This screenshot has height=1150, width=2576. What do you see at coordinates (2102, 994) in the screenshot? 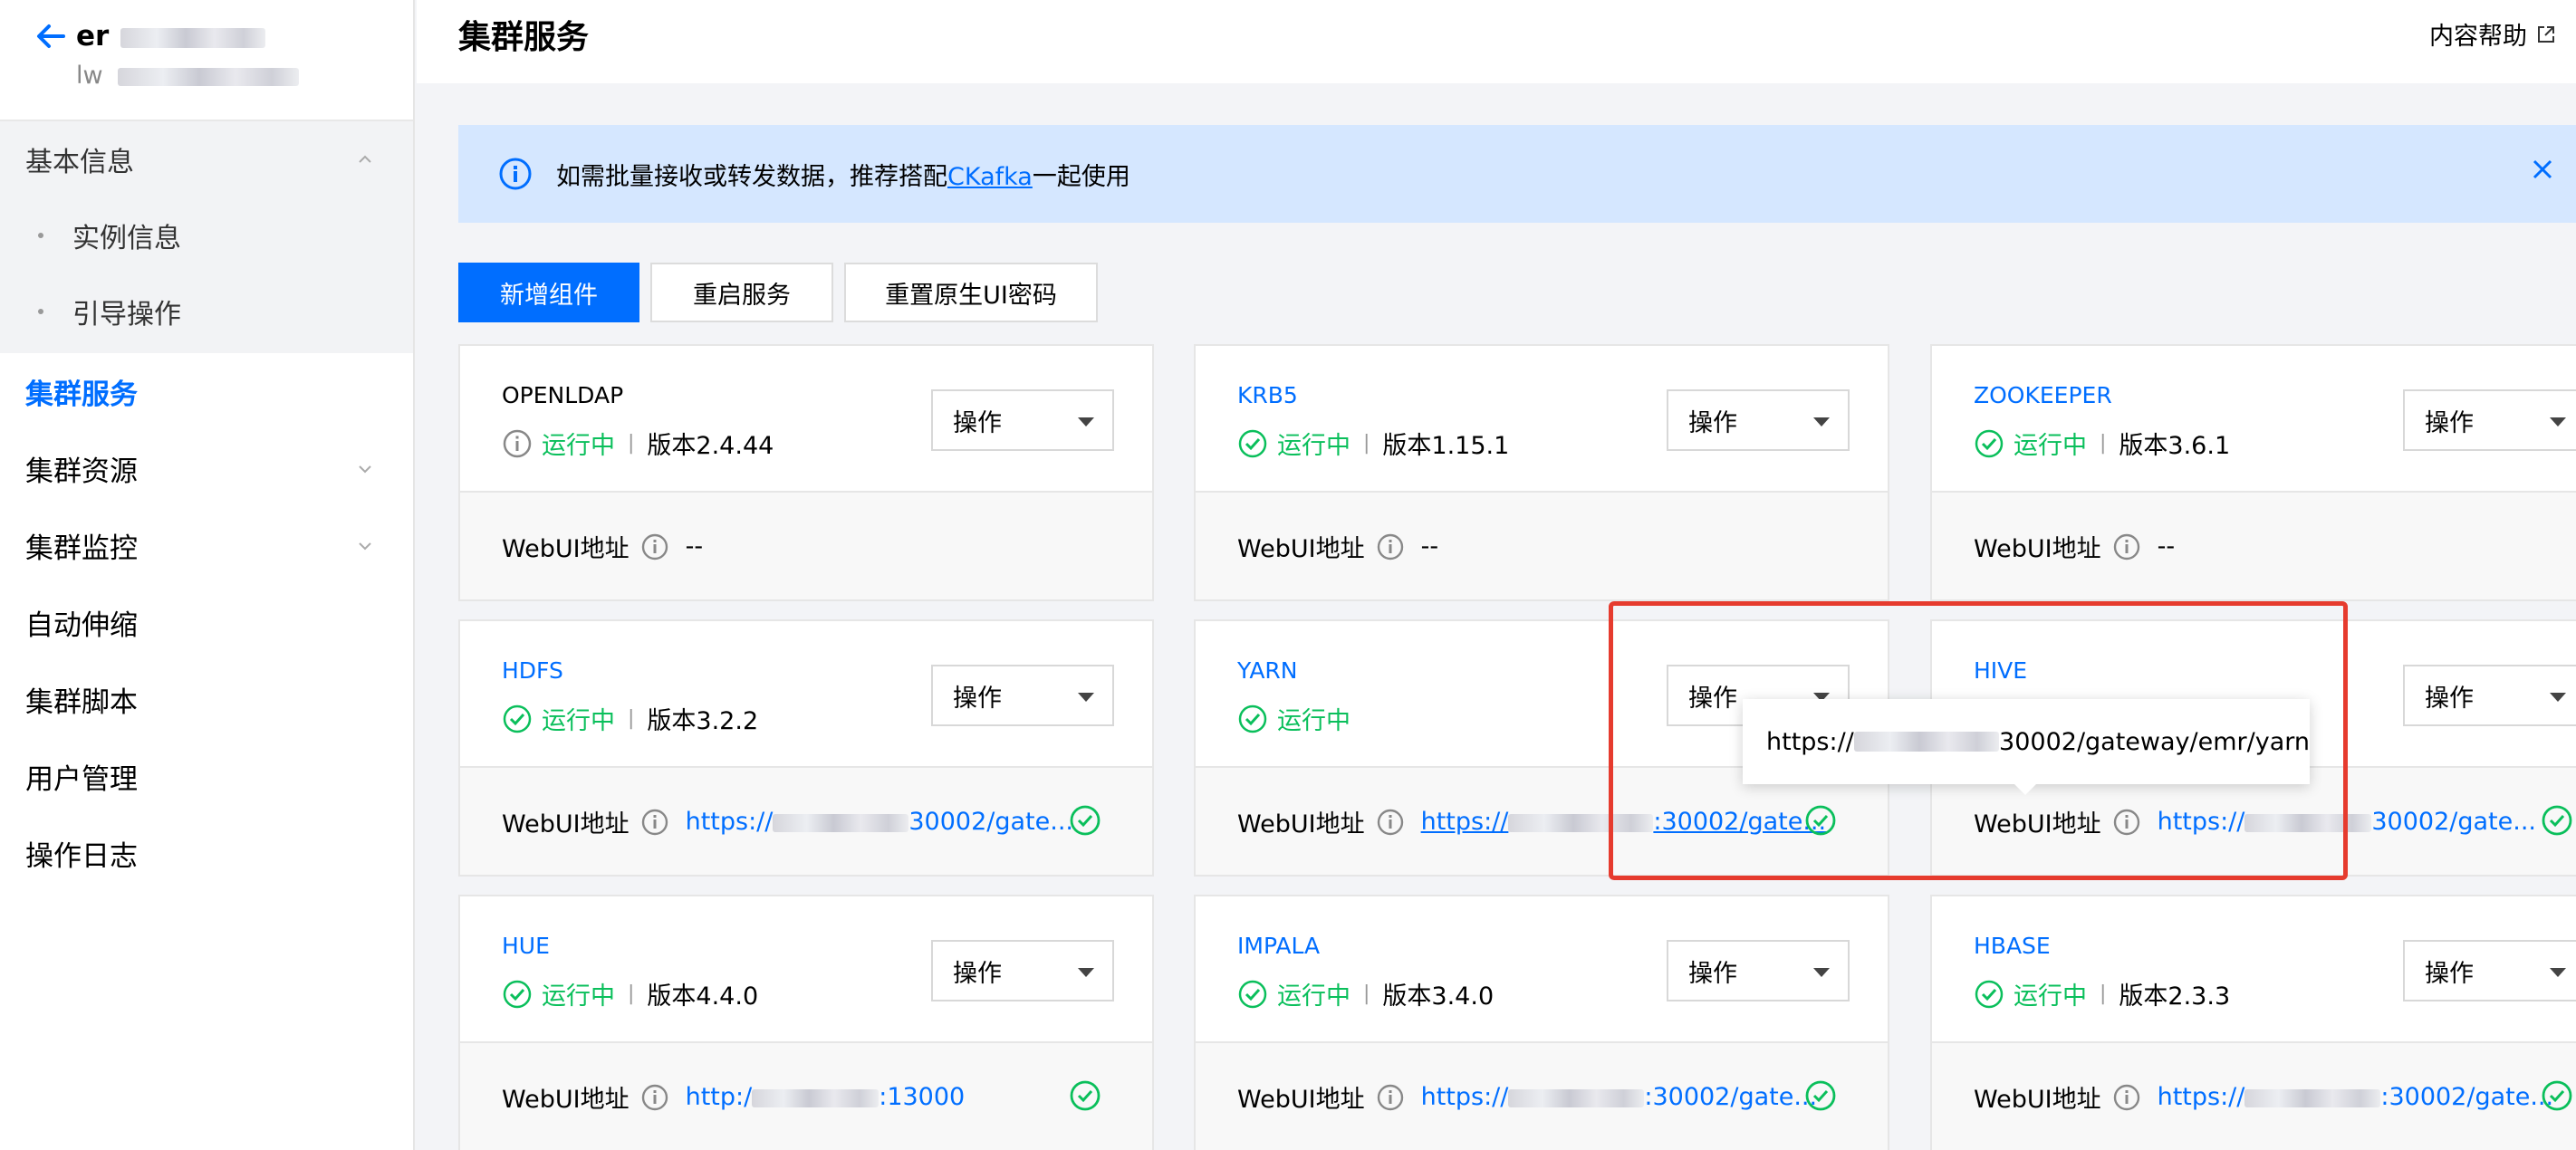
I see `service-status: 运行中 | 版本2.3.3` at bounding box center [2102, 994].